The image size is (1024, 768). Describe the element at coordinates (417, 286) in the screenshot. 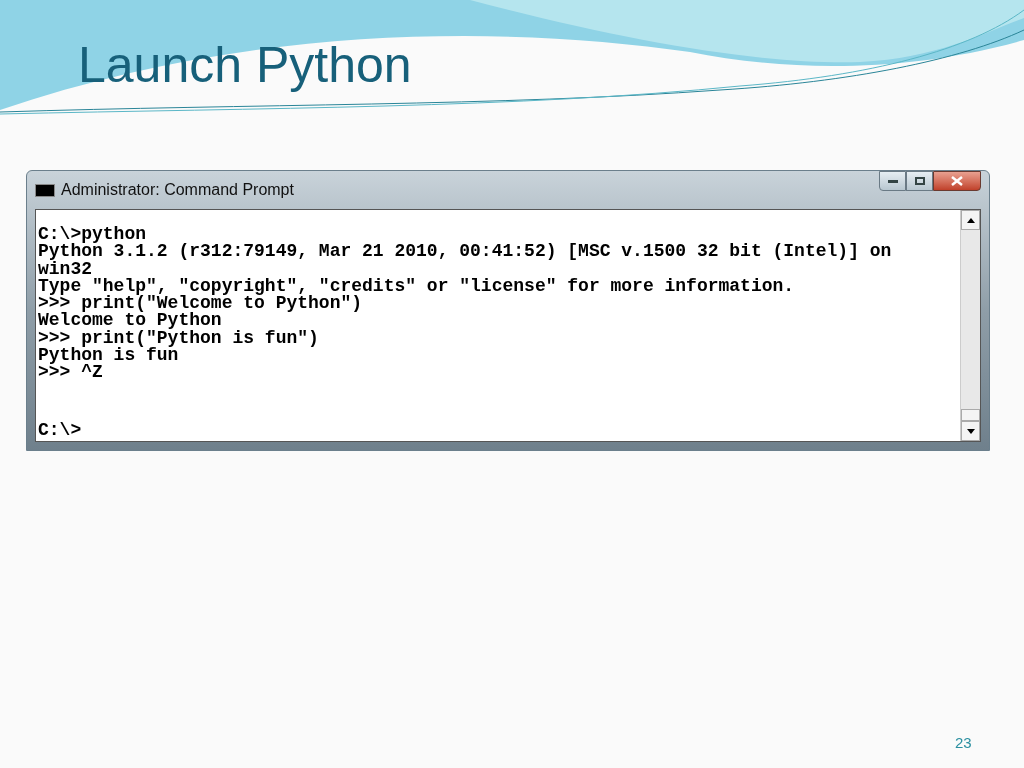

I see `console-line: Type "help", "copyright", "credits" or "license" for more information.` at that location.